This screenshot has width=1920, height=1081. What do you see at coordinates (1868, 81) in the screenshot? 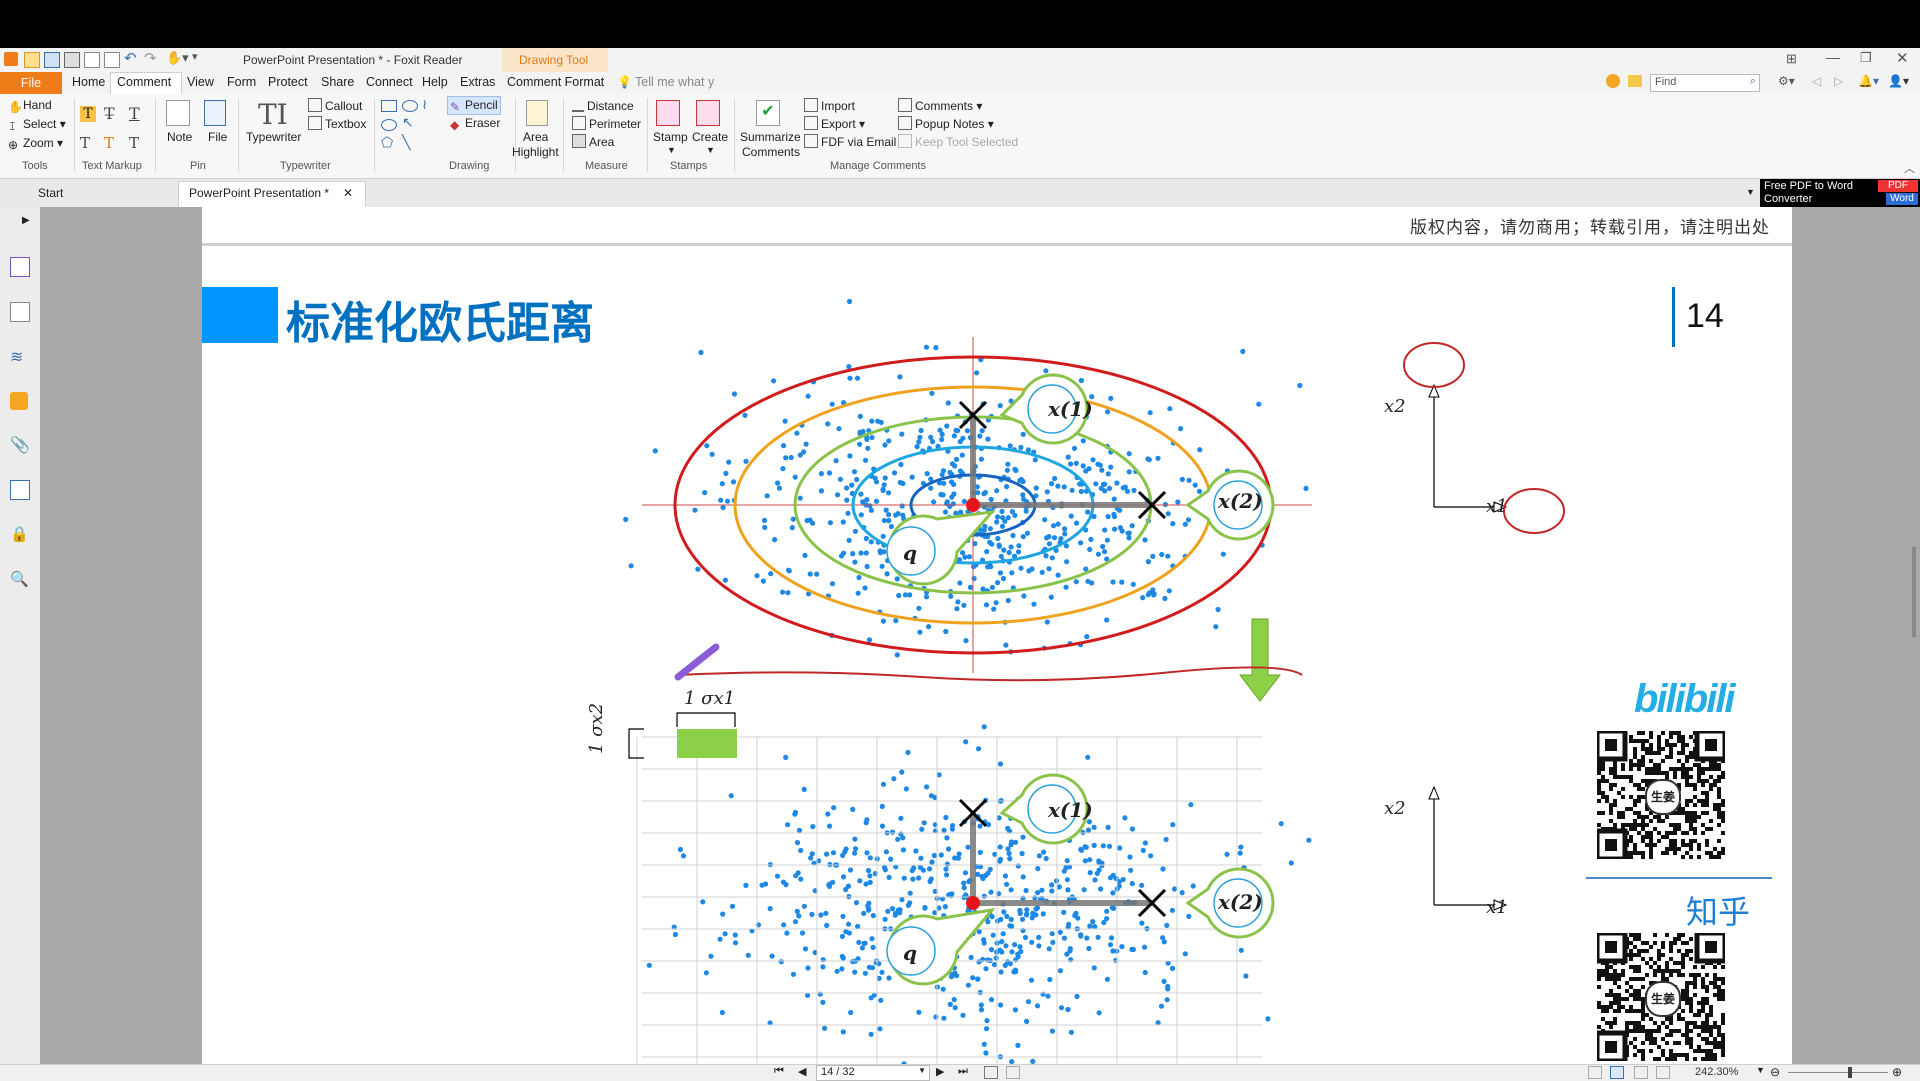
I see `notification-icon: 🔔▾` at bounding box center [1868, 81].